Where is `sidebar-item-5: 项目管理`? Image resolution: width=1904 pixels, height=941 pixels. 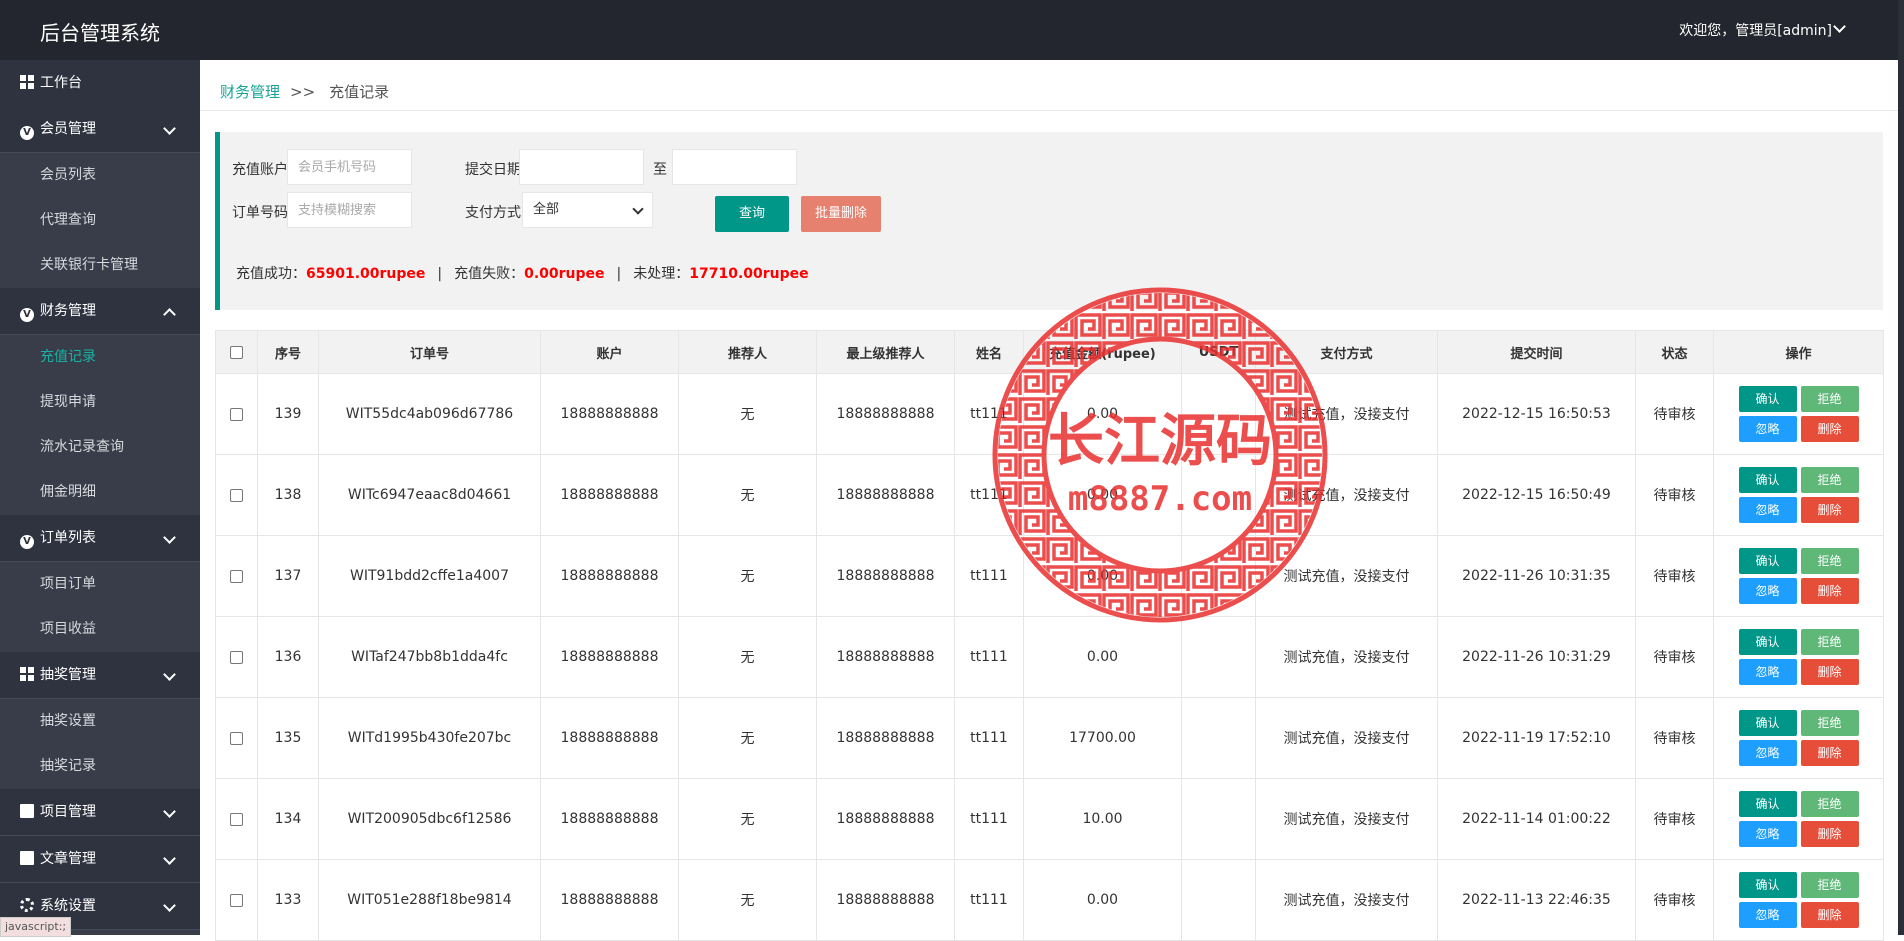 sidebar-item-5: 项目管理 is located at coordinates (100, 812).